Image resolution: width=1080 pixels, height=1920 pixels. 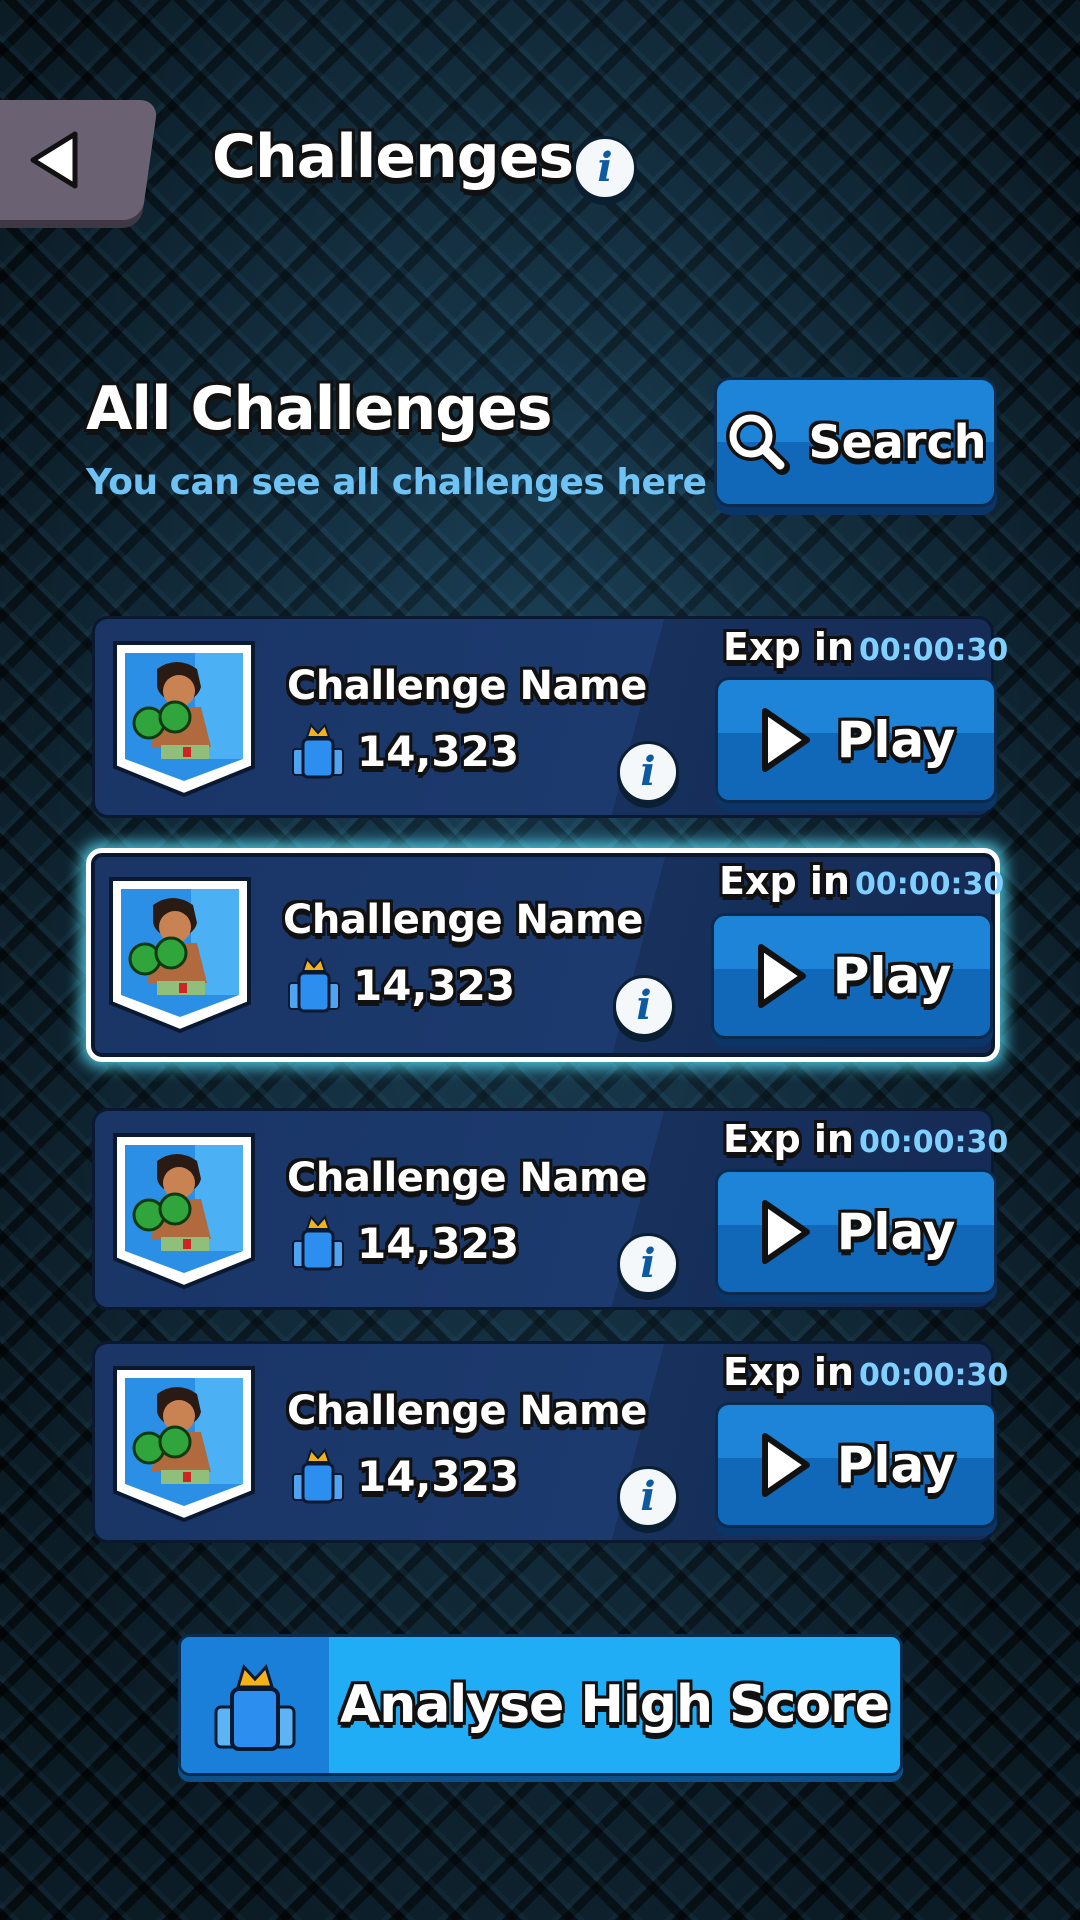 I want to click on analyse-icon-panel, so click(x=255, y=1705).